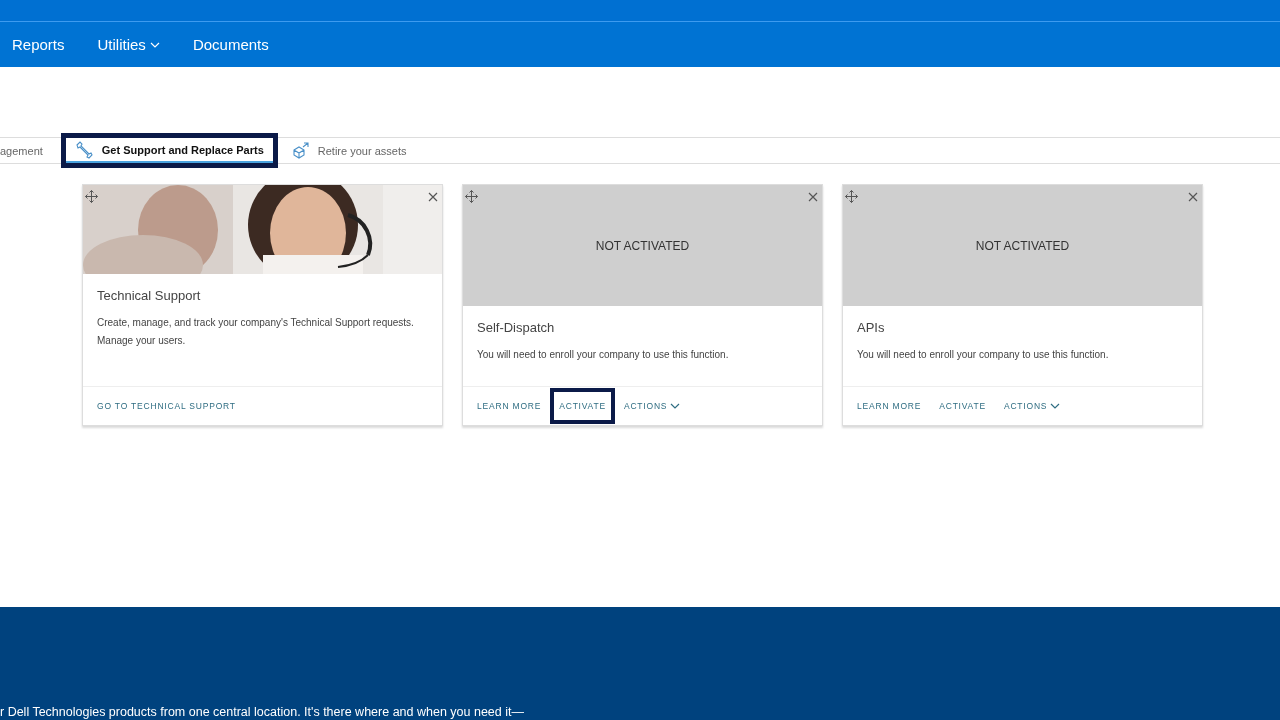 This screenshot has height=720, width=1280. I want to click on wrench-icon, so click(83, 149).